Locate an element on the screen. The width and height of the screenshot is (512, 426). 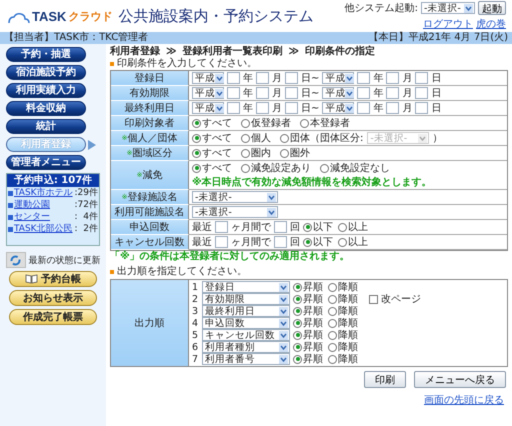
menu-button: お知らせ表示 is located at coordinates (53, 298).